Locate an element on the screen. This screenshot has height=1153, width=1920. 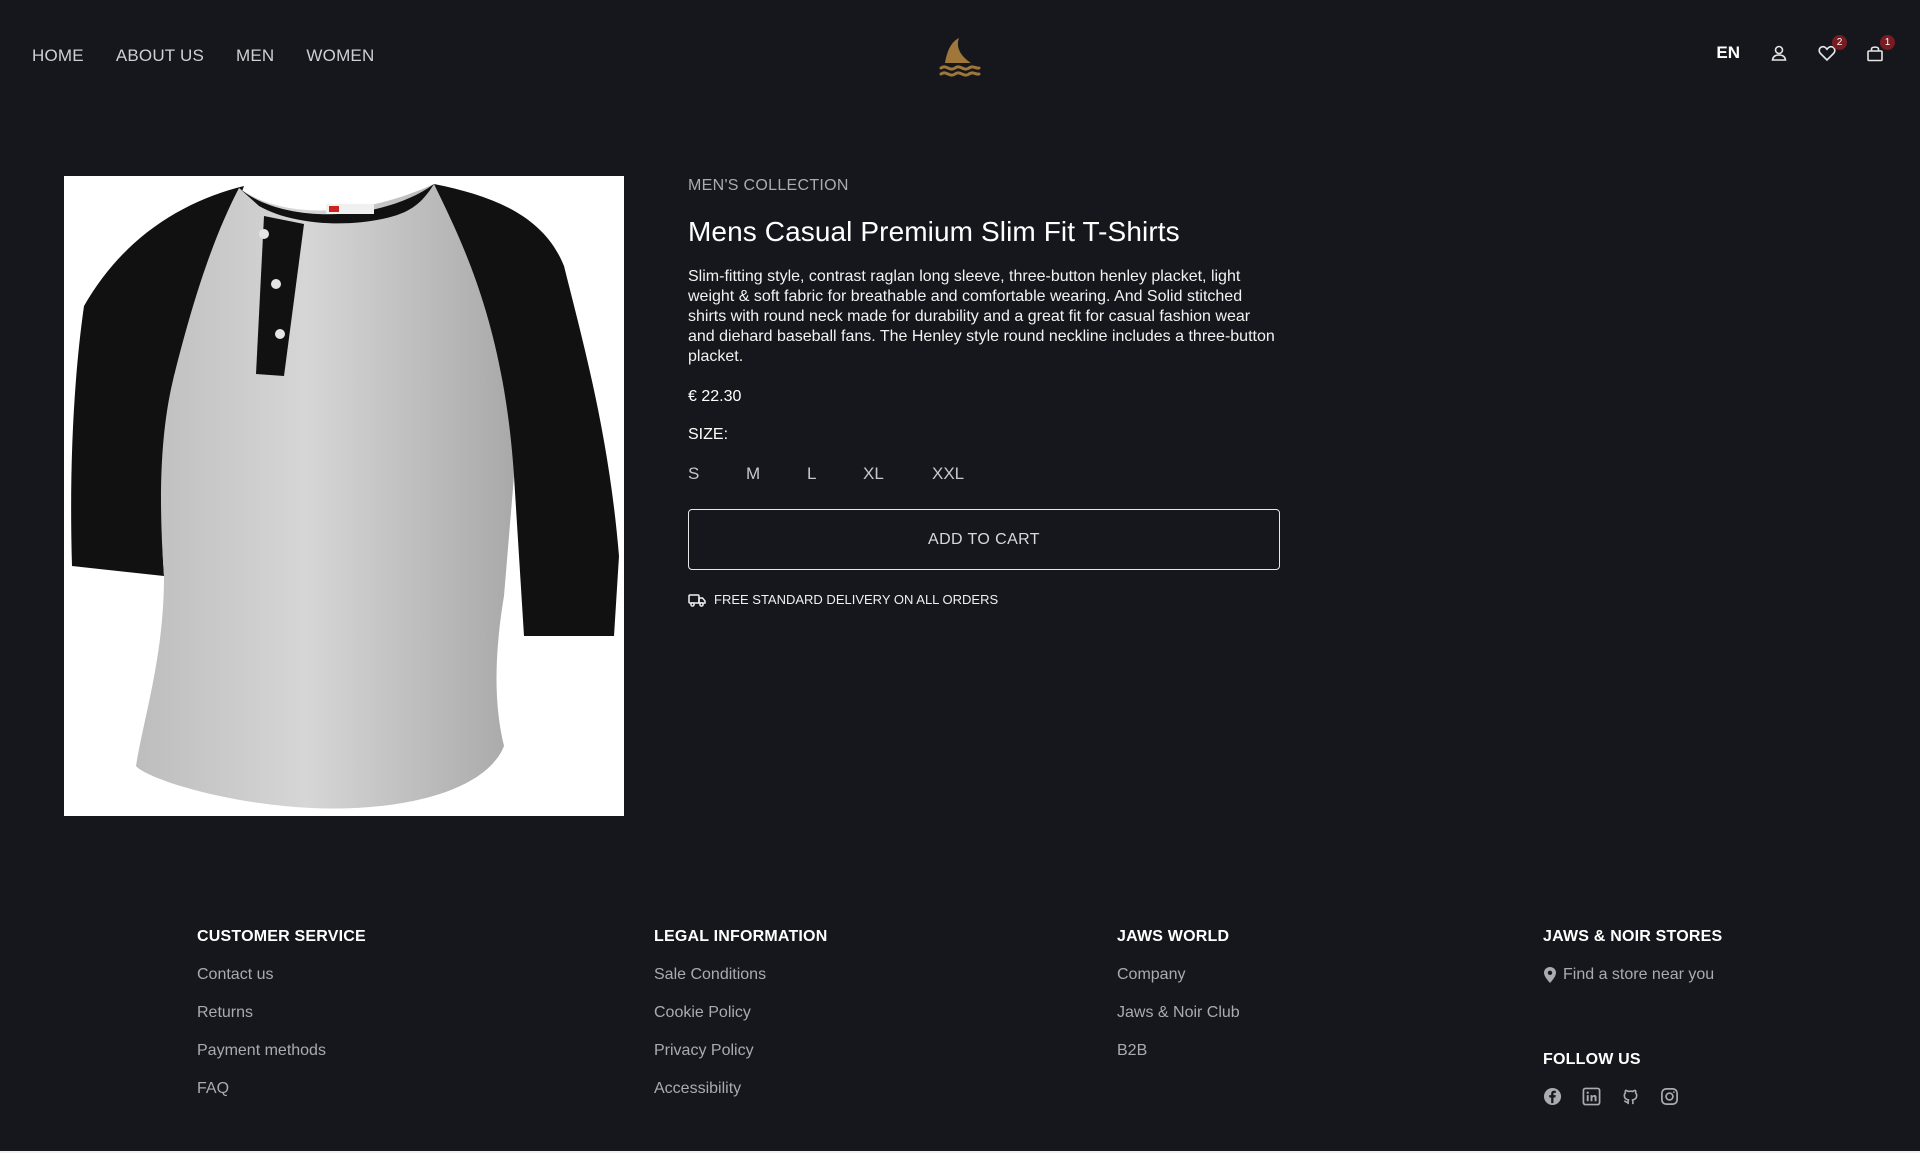
size-option-xxl: XXL is located at coordinates (962, 474).